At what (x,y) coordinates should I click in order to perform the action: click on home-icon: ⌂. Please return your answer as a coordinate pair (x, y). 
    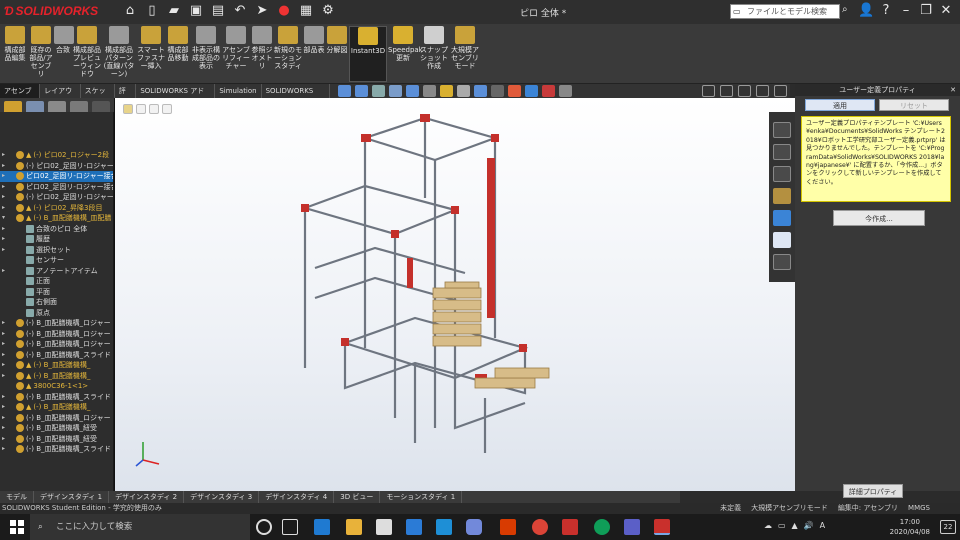
    Looking at the image, I should click on (130, 11).